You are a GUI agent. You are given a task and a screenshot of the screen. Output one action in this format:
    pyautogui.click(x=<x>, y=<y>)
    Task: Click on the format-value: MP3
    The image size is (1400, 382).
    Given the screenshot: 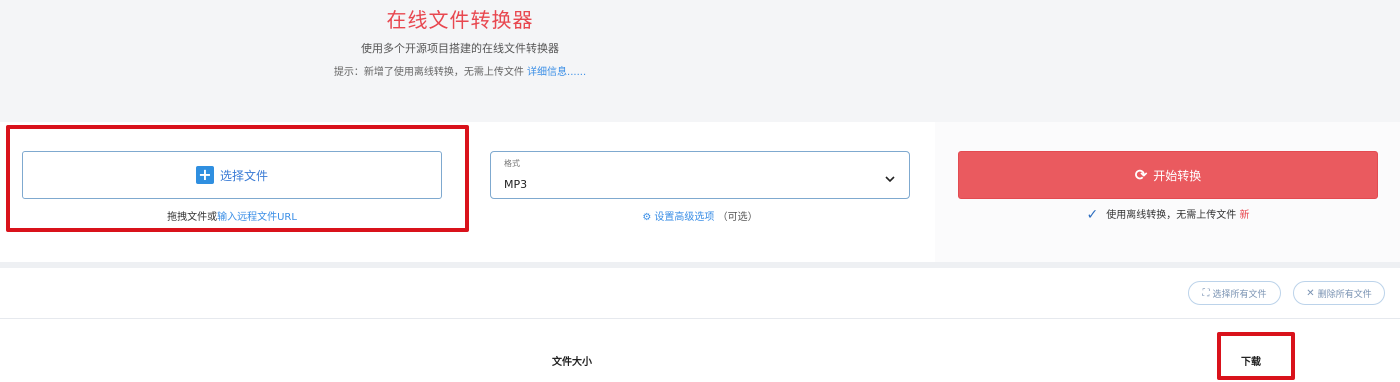 What is the action you would take?
    pyautogui.click(x=516, y=184)
    